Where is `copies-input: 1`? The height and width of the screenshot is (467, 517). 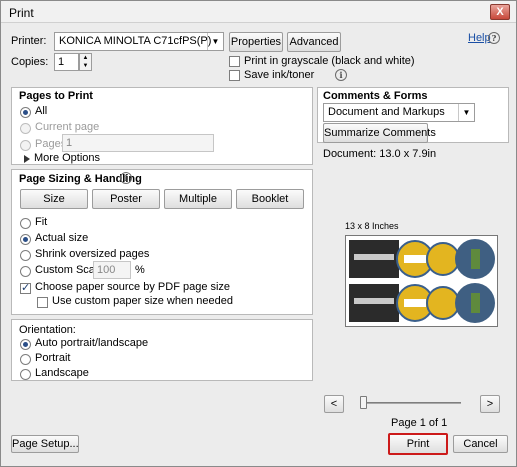
copies-input: 1 is located at coordinates (66, 62).